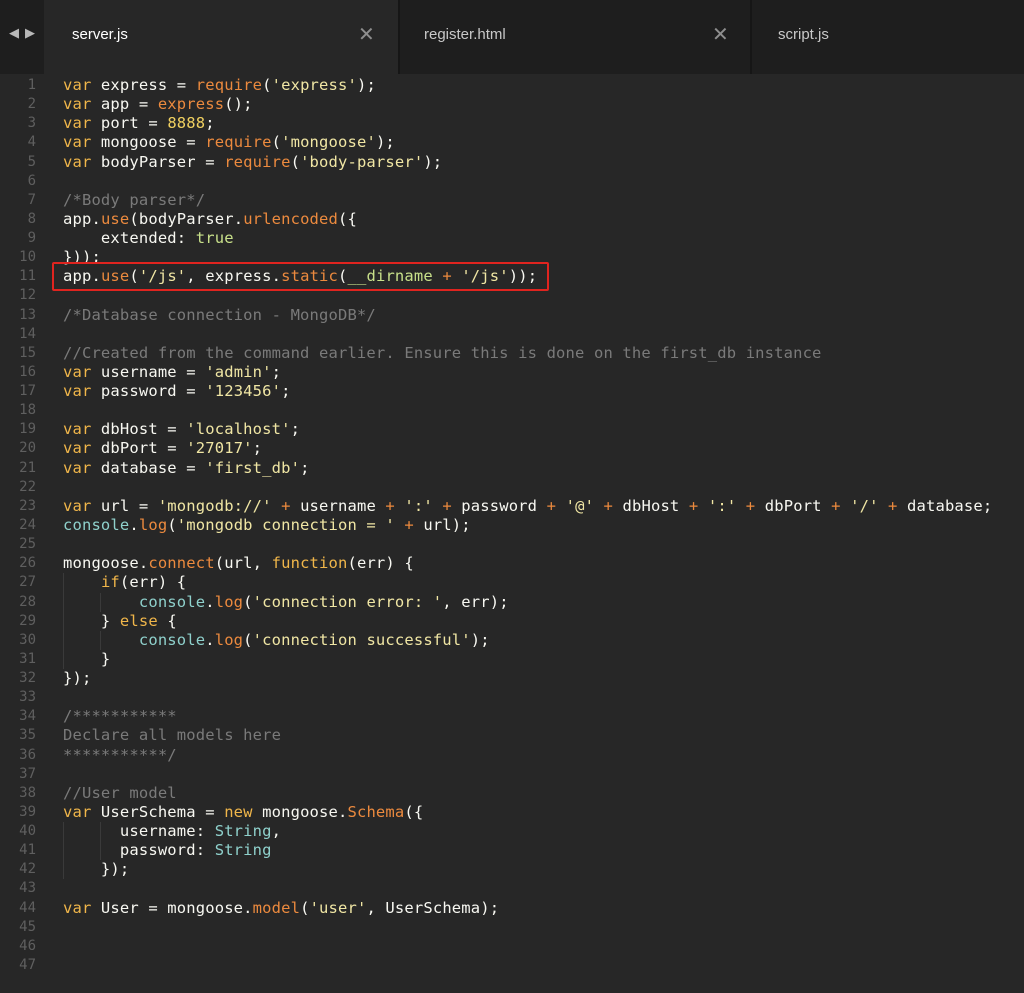  I want to click on code-line: 46, so click(512, 946).